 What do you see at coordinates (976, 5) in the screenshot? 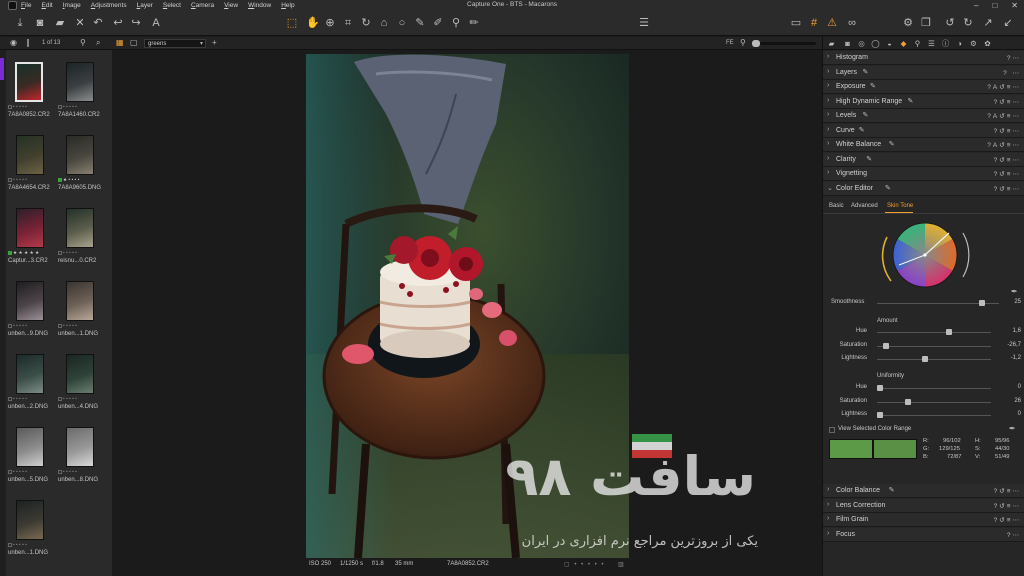
I see `minimize-button: –` at bounding box center [976, 5].